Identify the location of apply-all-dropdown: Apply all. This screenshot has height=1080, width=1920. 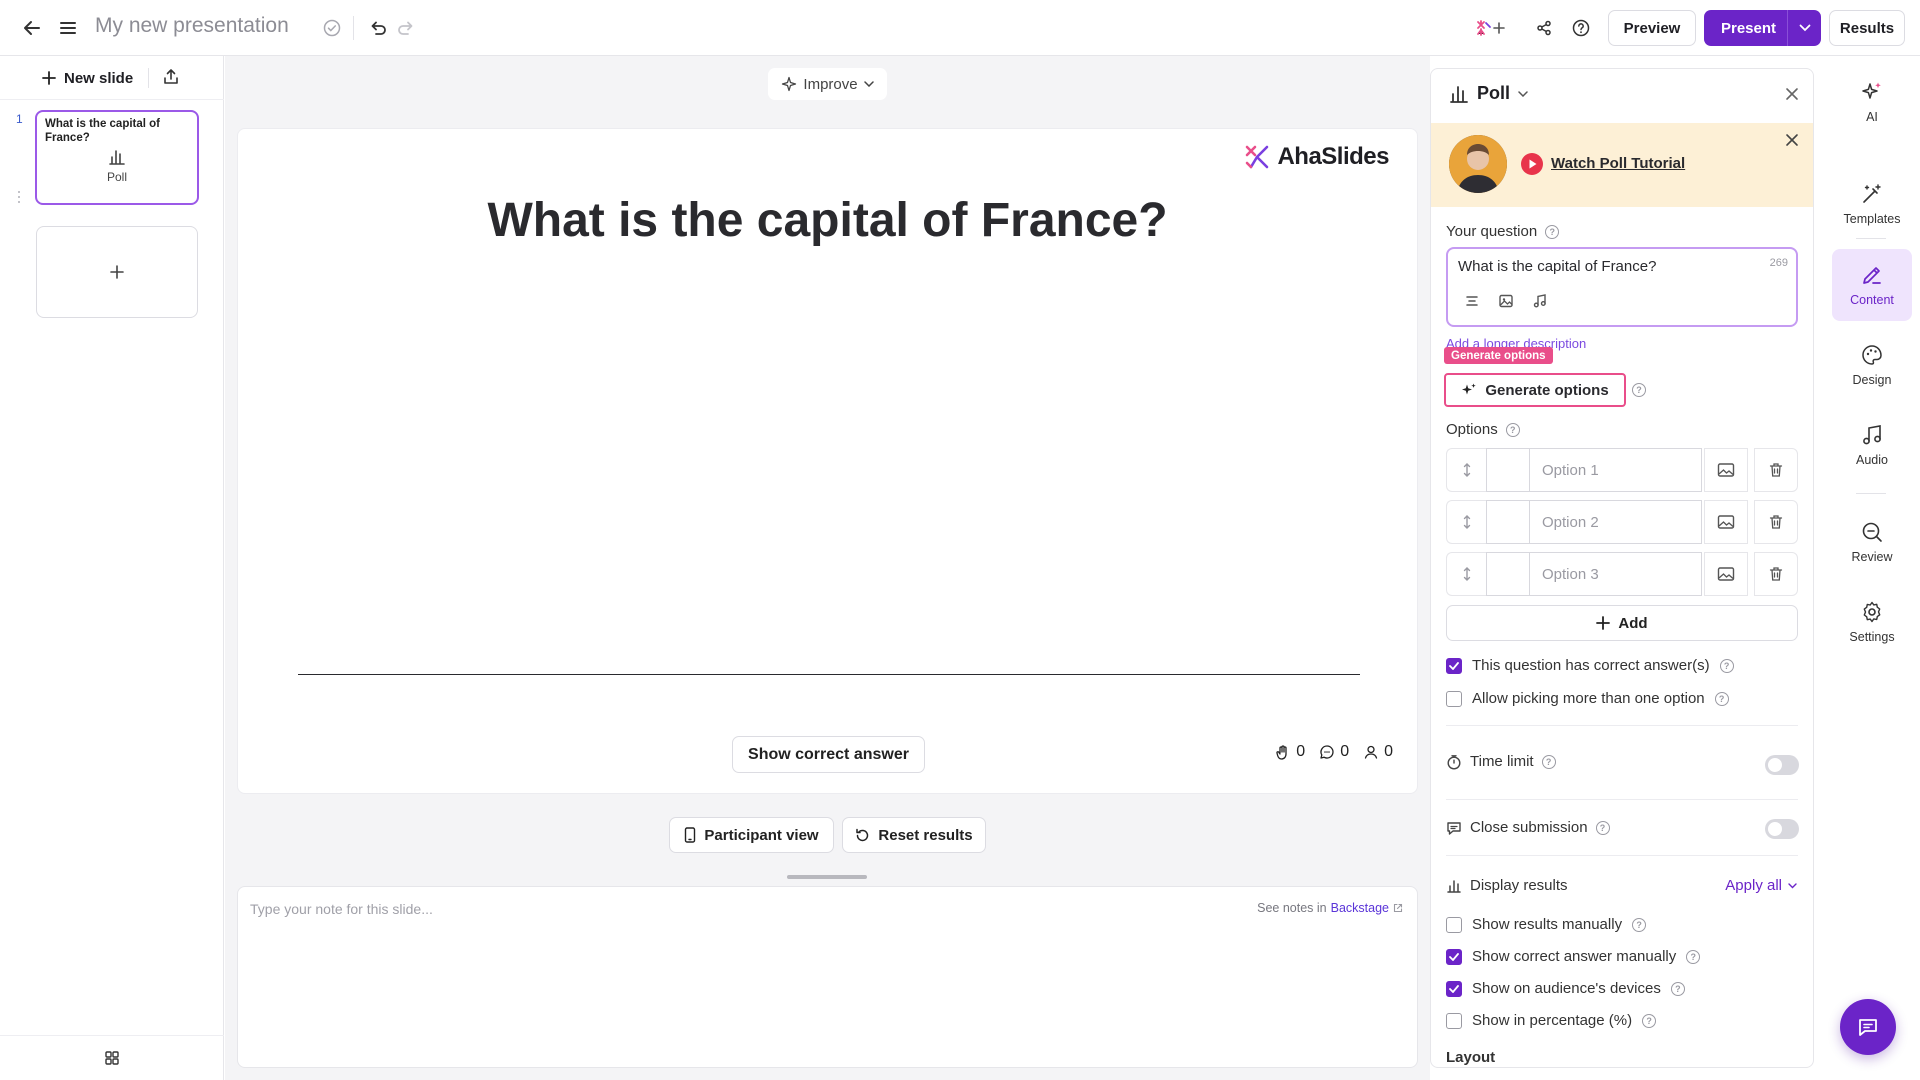
(1761, 885).